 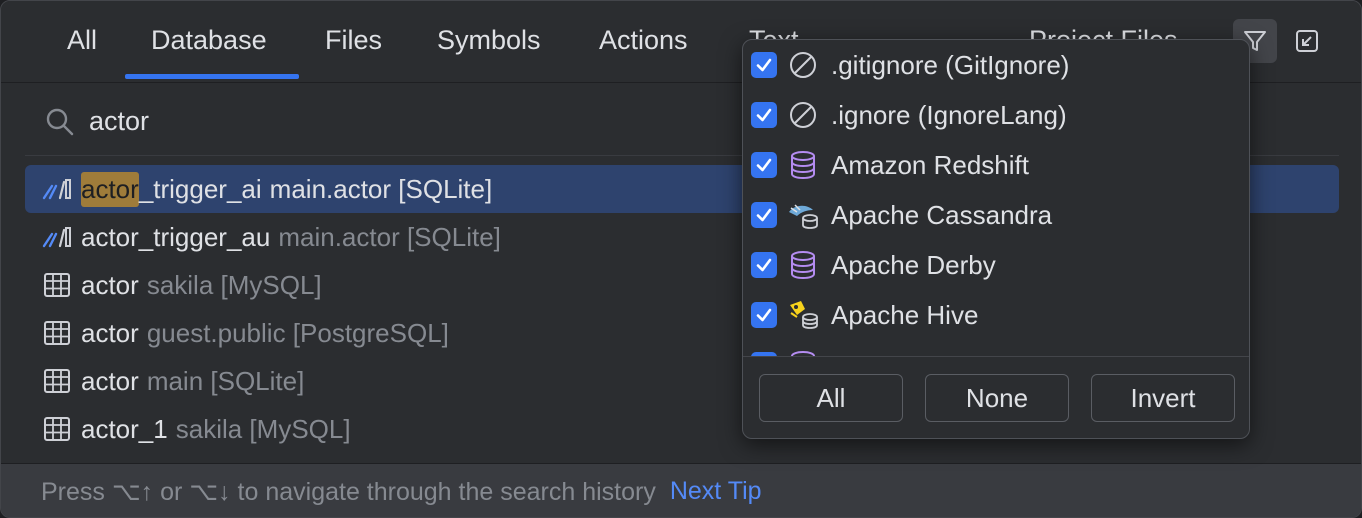 What do you see at coordinates (930, 164) in the screenshot?
I see `filter-item-label: Amazon Redshift` at bounding box center [930, 164].